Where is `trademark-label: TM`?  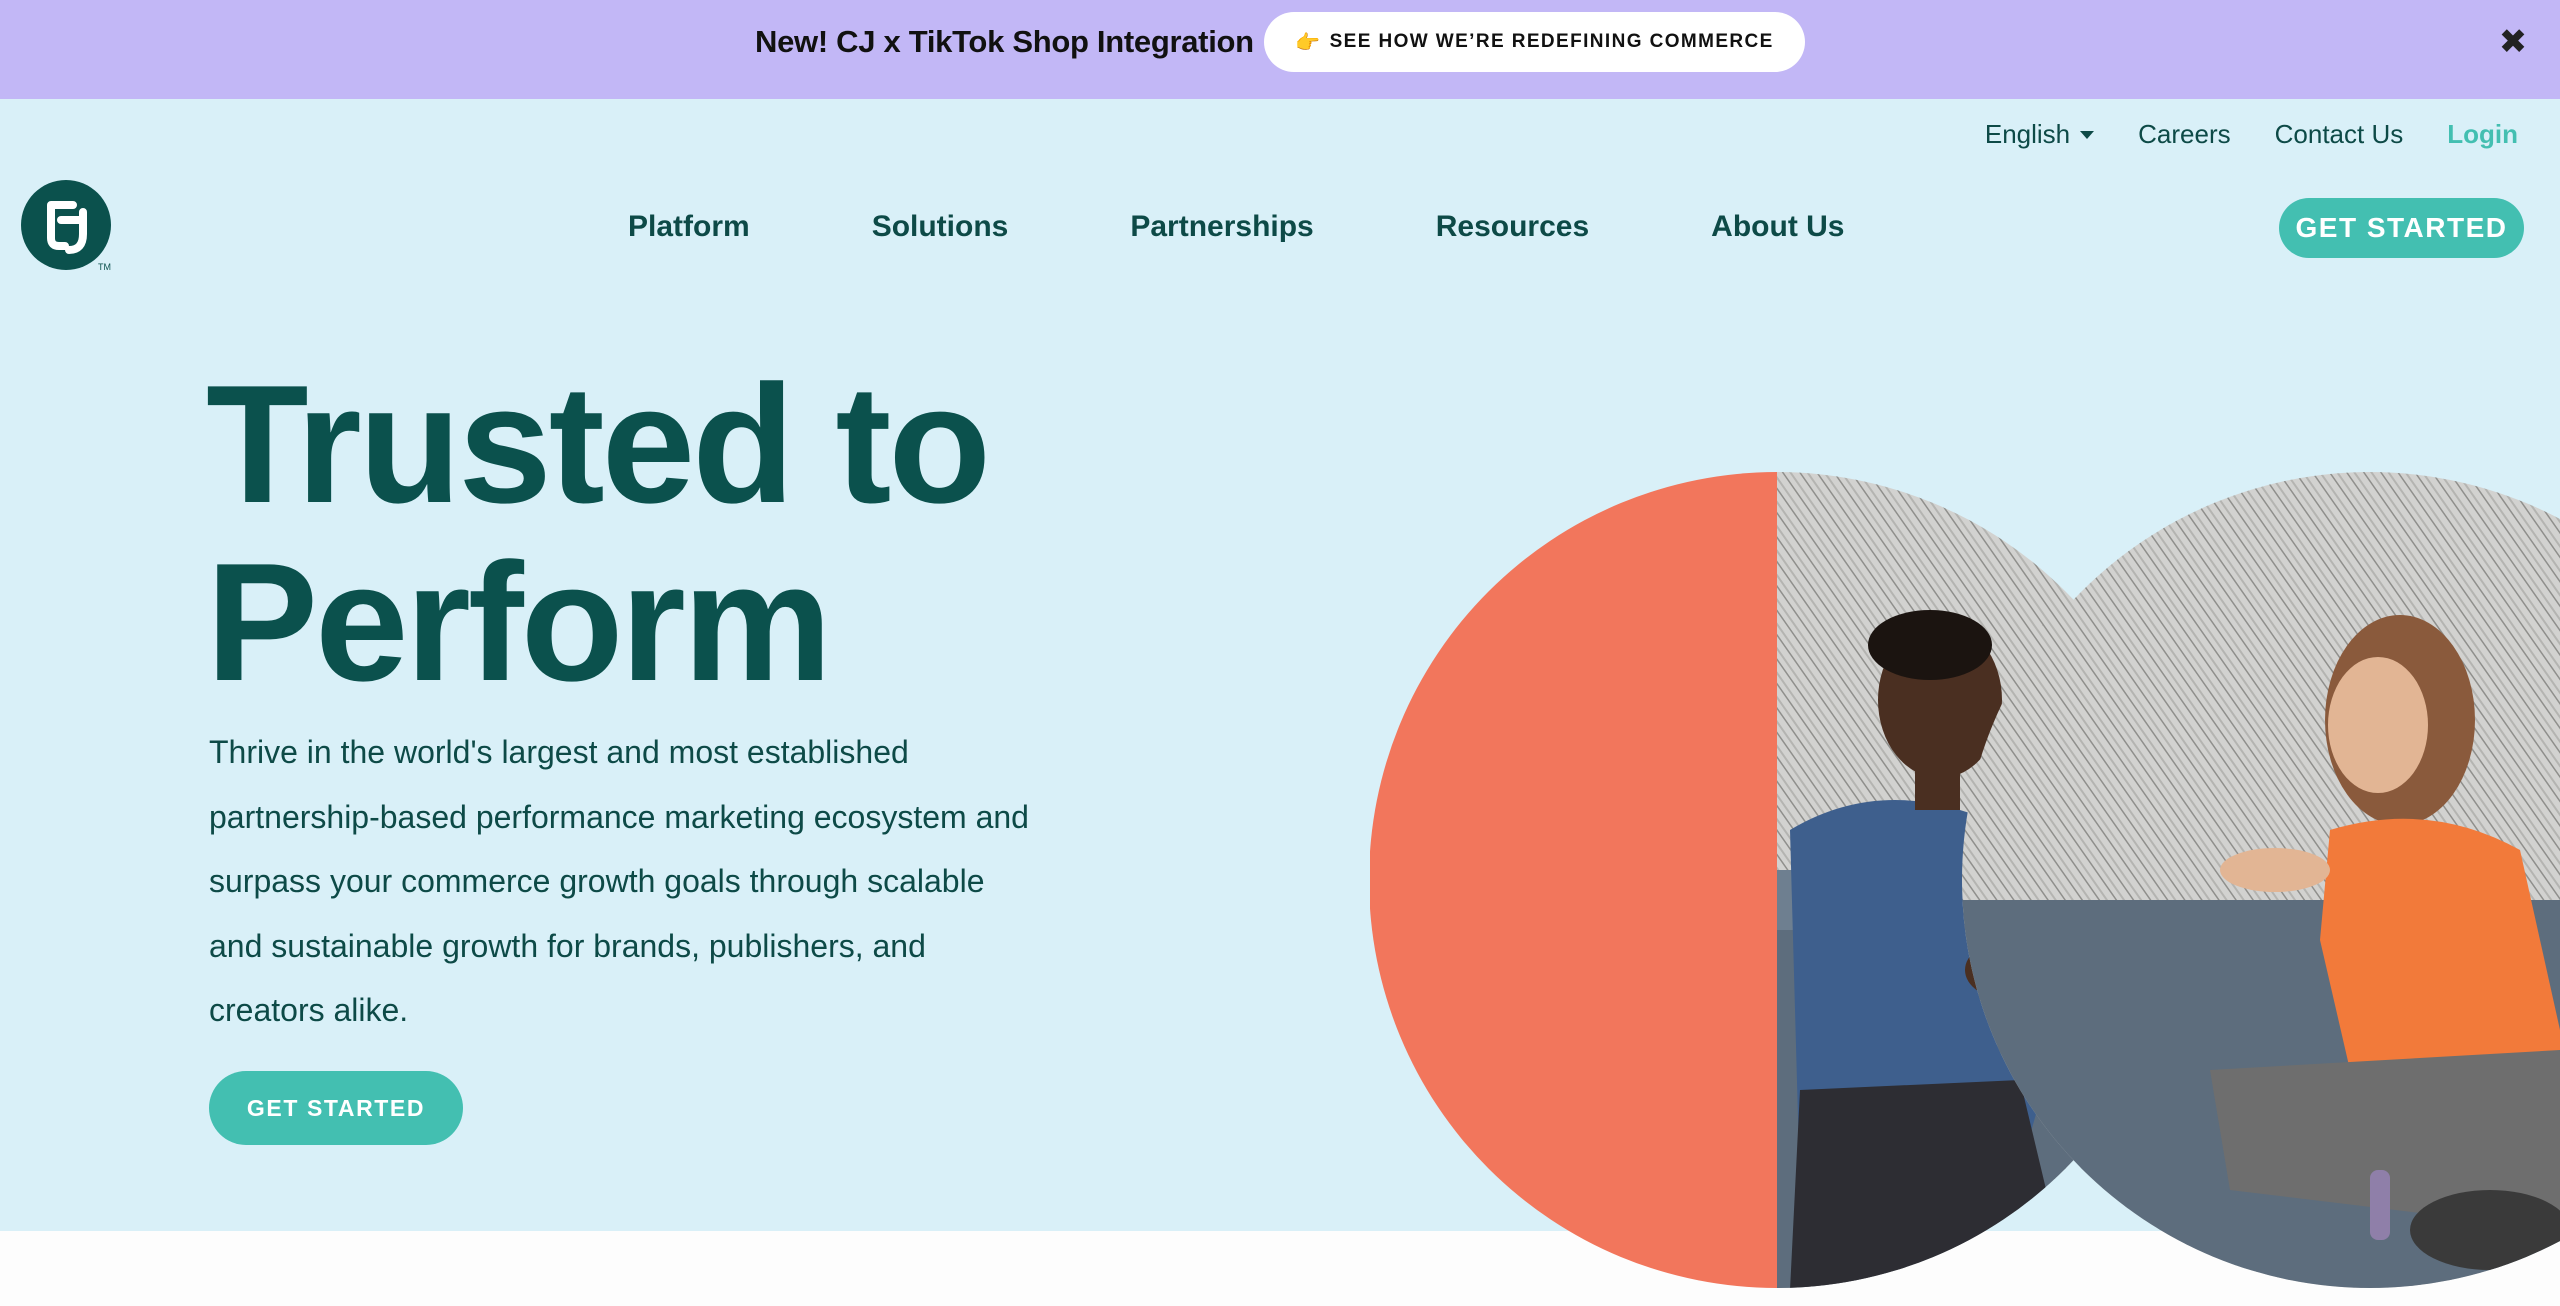 trademark-label: TM is located at coordinates (104, 267).